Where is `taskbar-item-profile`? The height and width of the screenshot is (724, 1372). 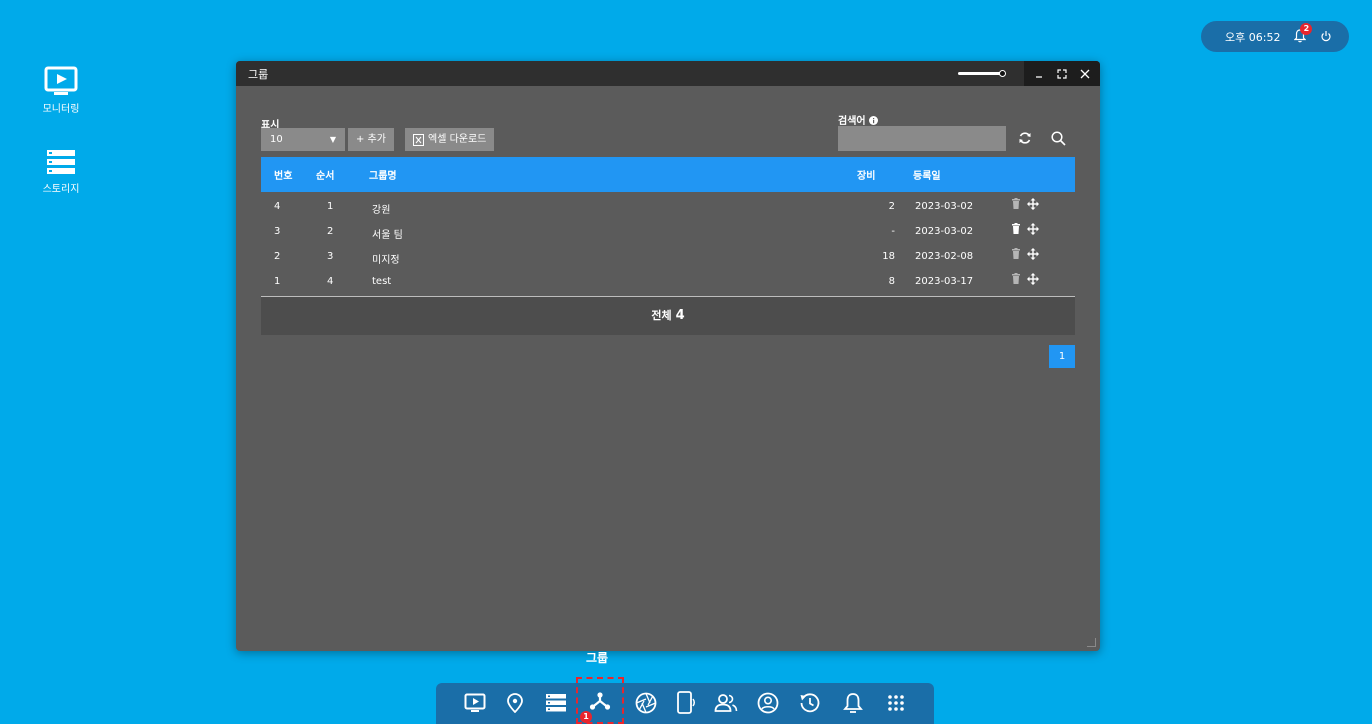 taskbar-item-profile is located at coordinates (768, 703).